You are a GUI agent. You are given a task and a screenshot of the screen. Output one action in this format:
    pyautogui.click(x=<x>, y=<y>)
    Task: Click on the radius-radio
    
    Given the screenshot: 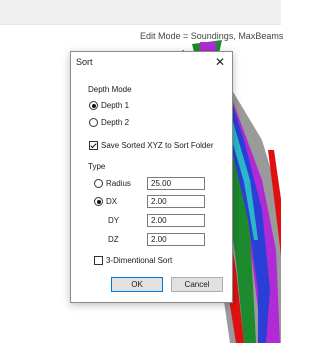 What is the action you would take?
    pyautogui.click(x=98, y=183)
    